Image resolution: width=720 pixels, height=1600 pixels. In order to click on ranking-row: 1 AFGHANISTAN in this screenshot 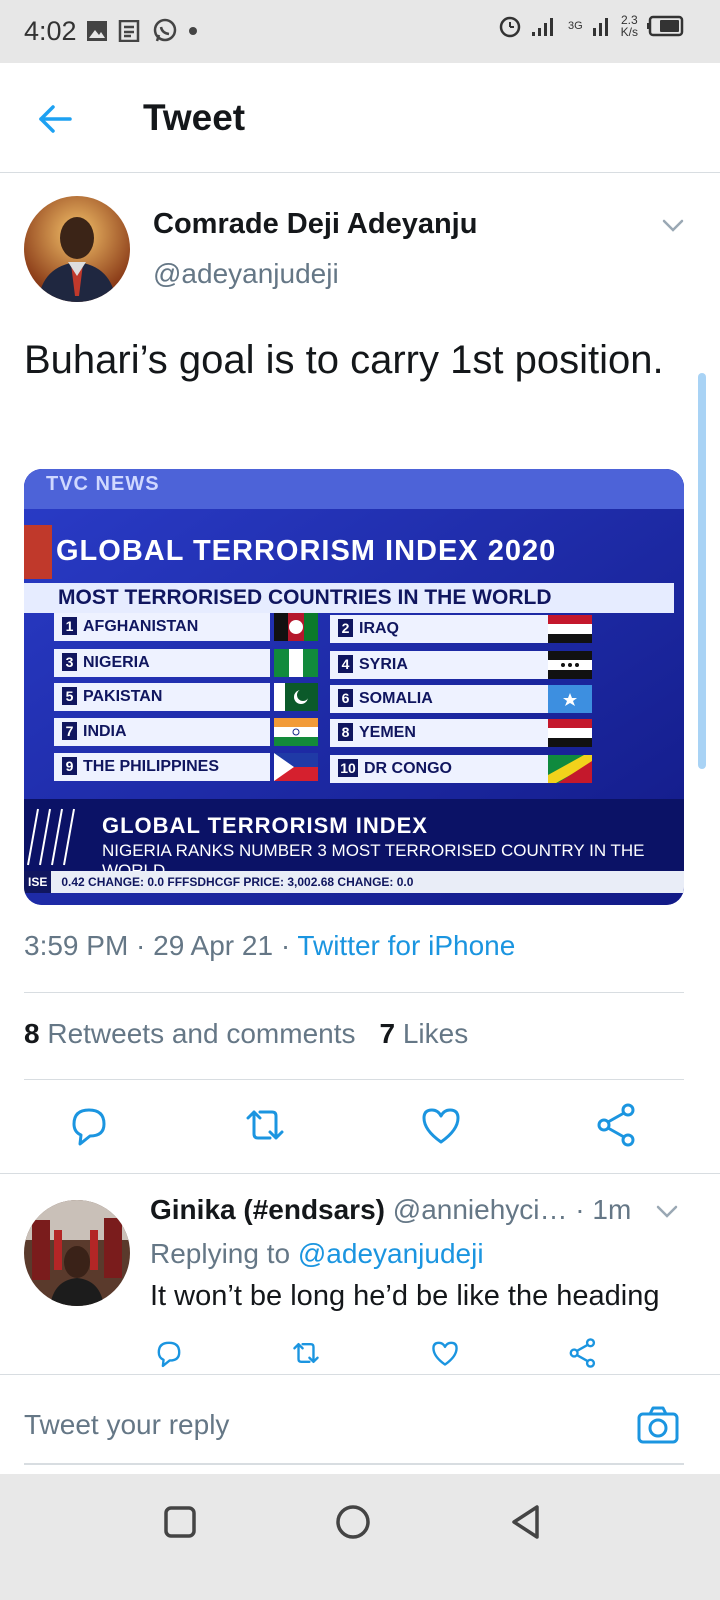, I will do `click(162, 627)`.